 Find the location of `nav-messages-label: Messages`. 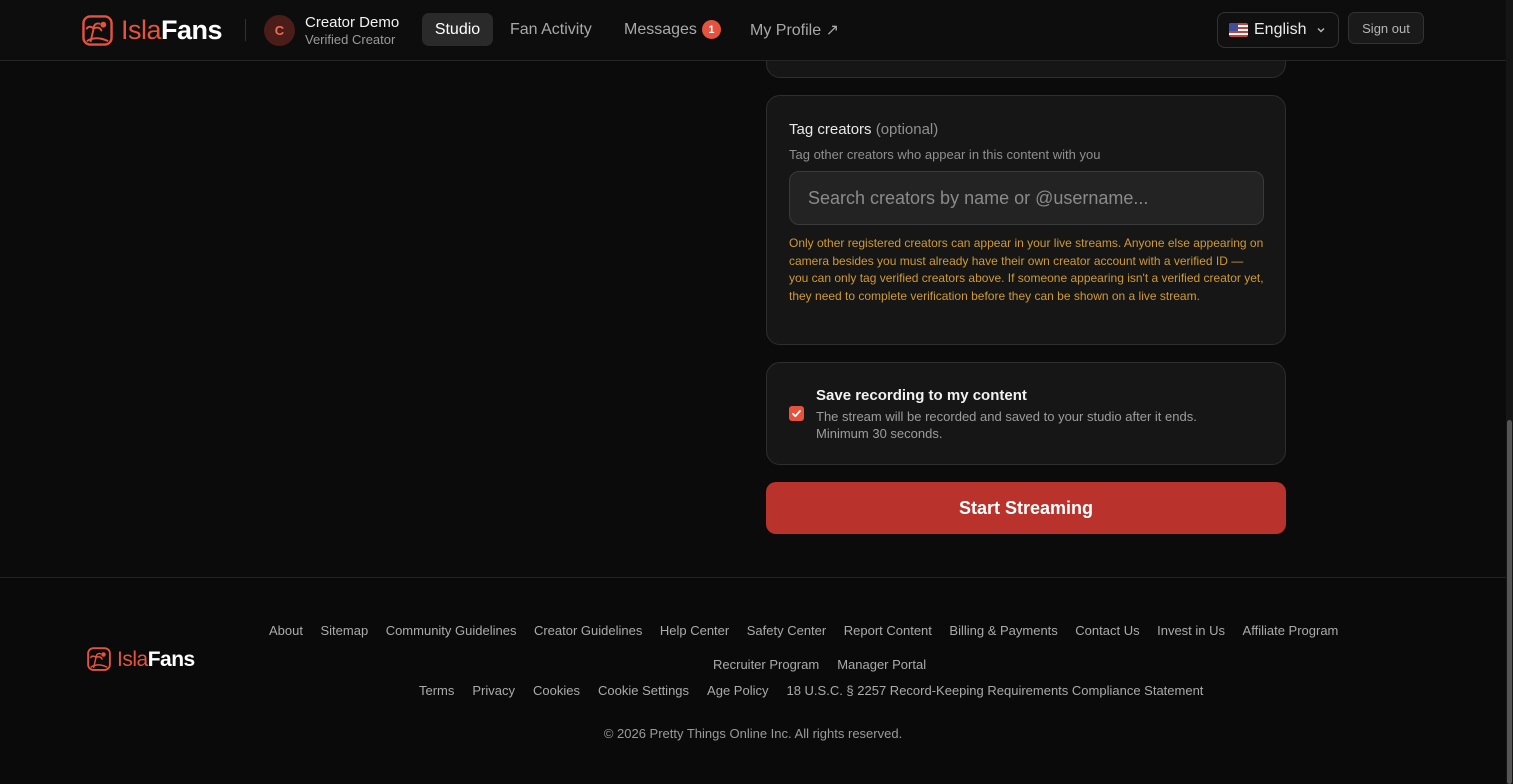

nav-messages-label: Messages is located at coordinates (660, 29).